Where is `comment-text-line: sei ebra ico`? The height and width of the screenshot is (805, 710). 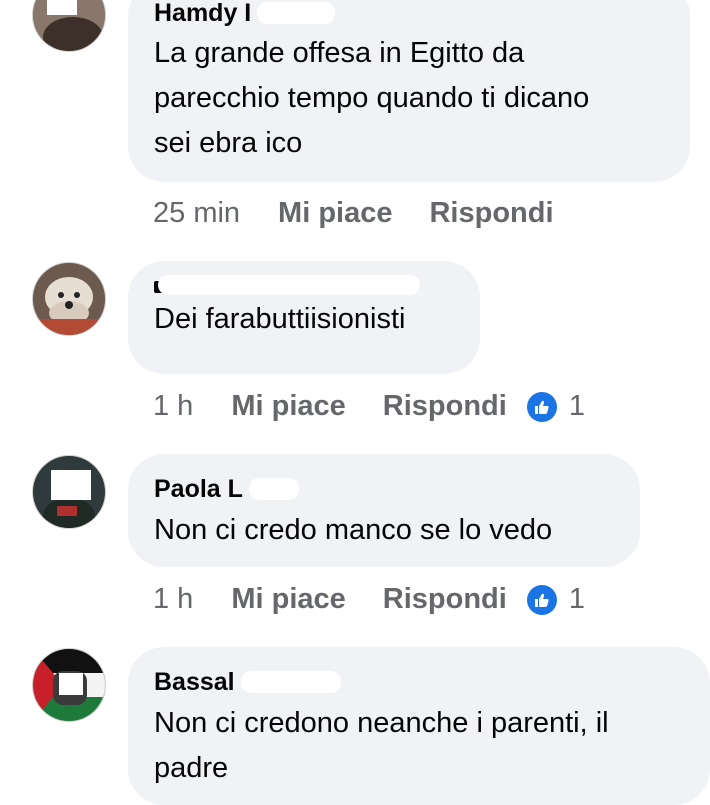
comment-text-line: sei ebra ico is located at coordinates (228, 143).